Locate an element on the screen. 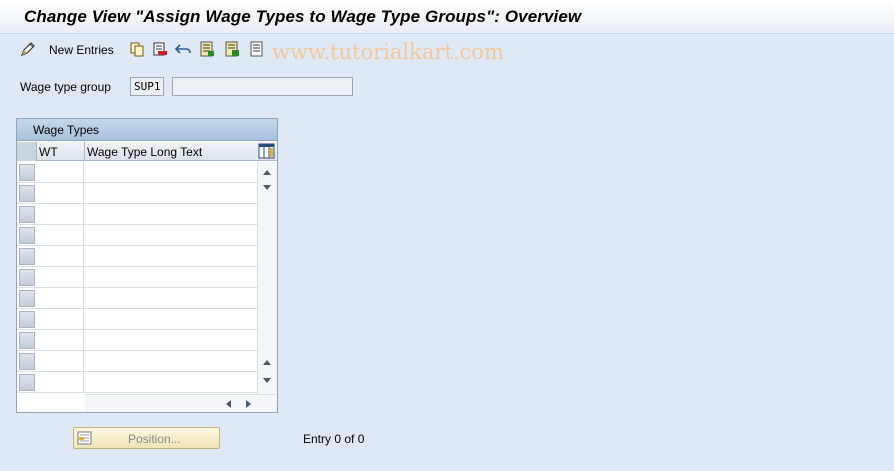 This screenshot has width=894, height=471. select-all-rows-button is located at coordinates (27, 151).